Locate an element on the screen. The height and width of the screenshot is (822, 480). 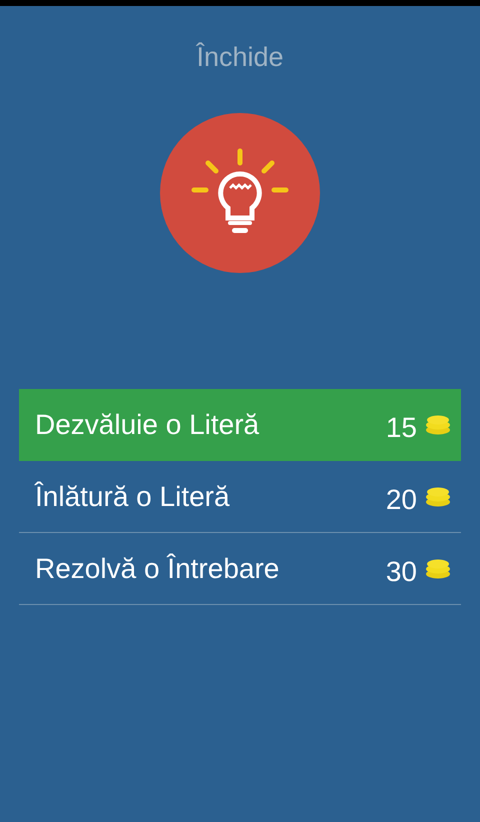
lightbulb-icon is located at coordinates (240, 193).